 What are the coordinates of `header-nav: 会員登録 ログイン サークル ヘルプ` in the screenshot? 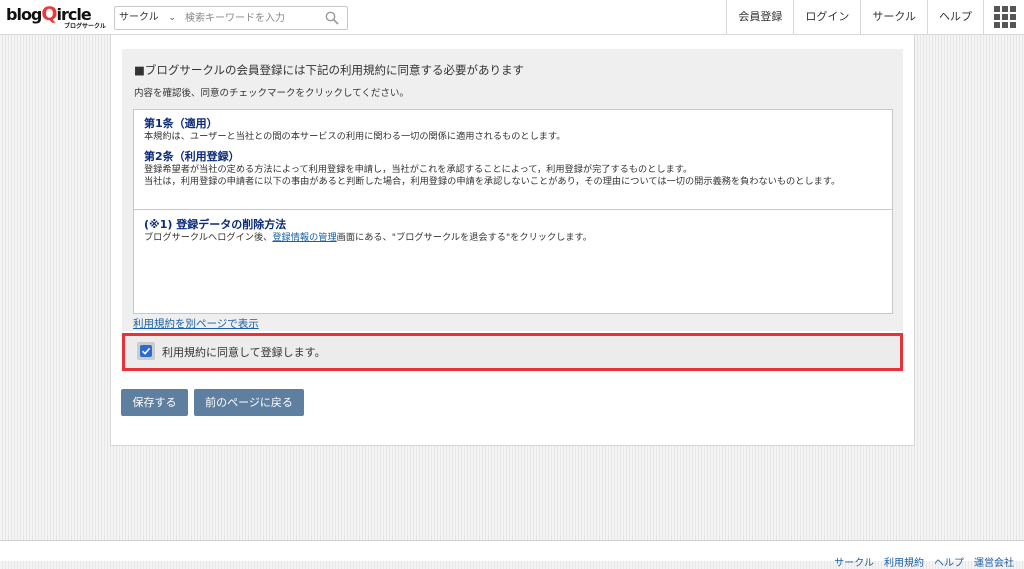 It's located at (875, 17).